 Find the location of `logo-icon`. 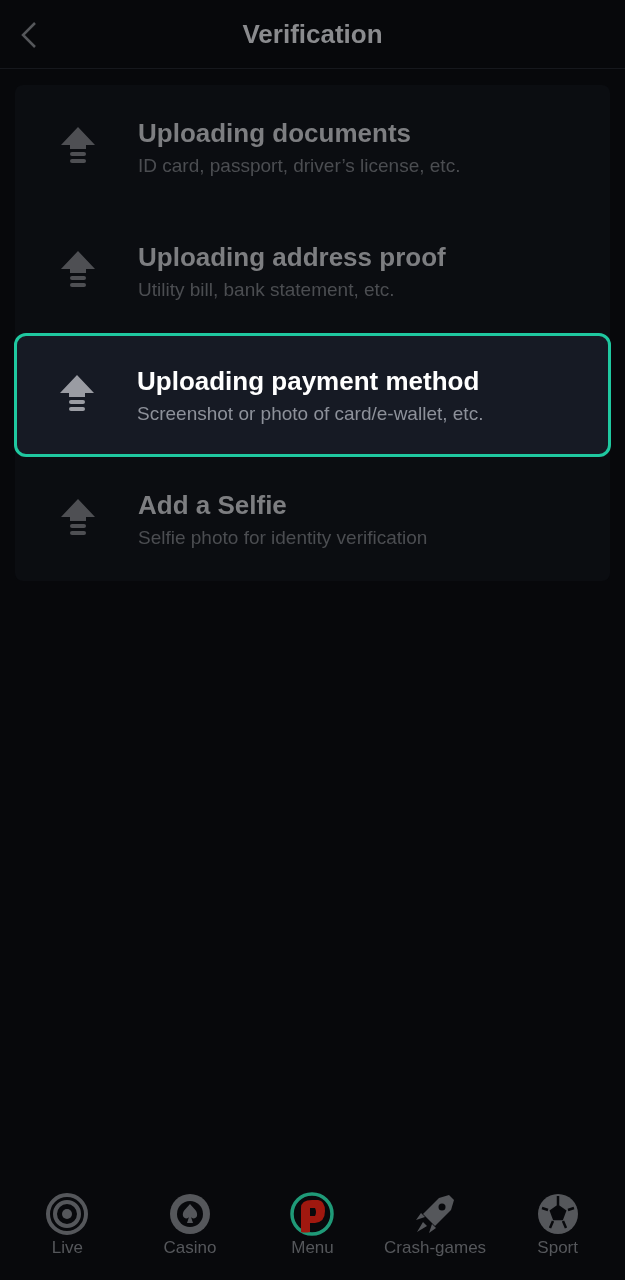

logo-icon is located at coordinates (312, 1214).